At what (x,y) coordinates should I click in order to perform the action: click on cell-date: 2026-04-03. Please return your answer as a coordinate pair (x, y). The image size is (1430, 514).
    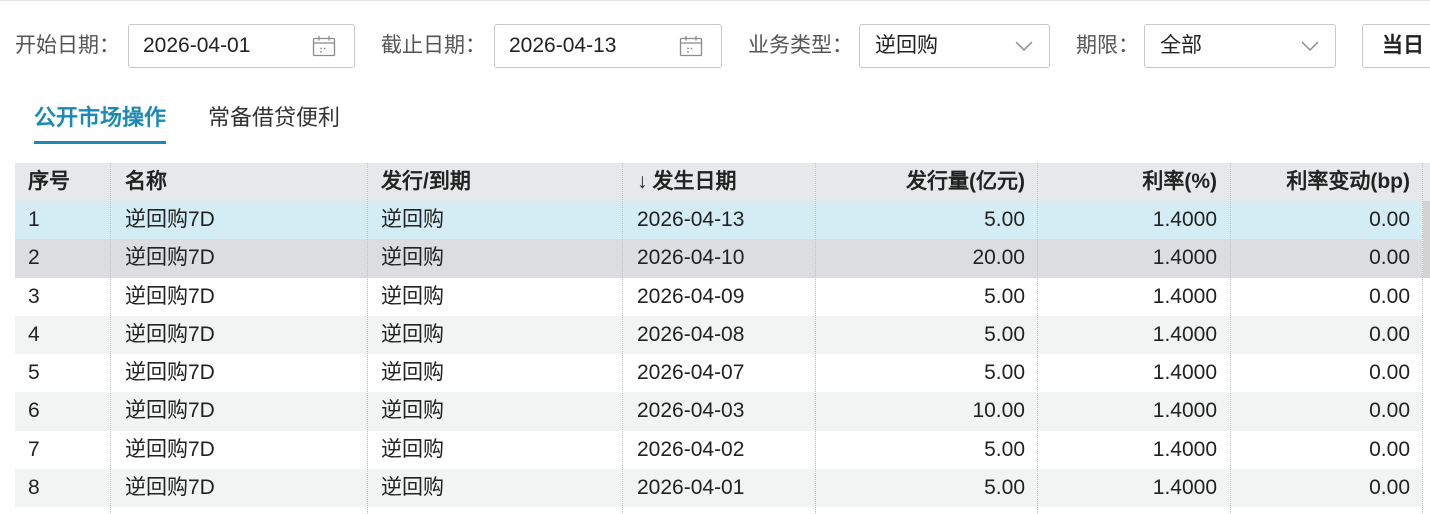
    Looking at the image, I should click on (691, 411).